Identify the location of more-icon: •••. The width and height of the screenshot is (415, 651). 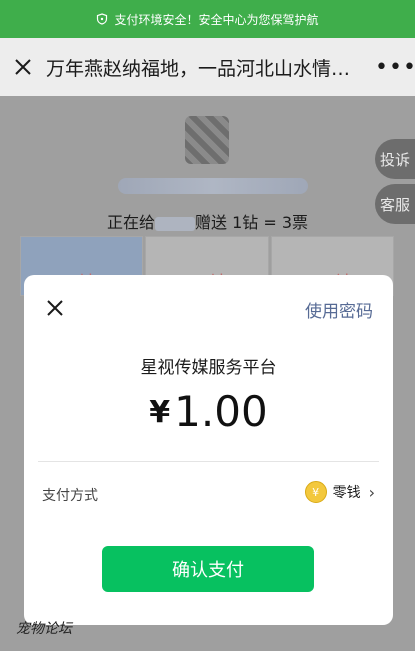
(395, 67).